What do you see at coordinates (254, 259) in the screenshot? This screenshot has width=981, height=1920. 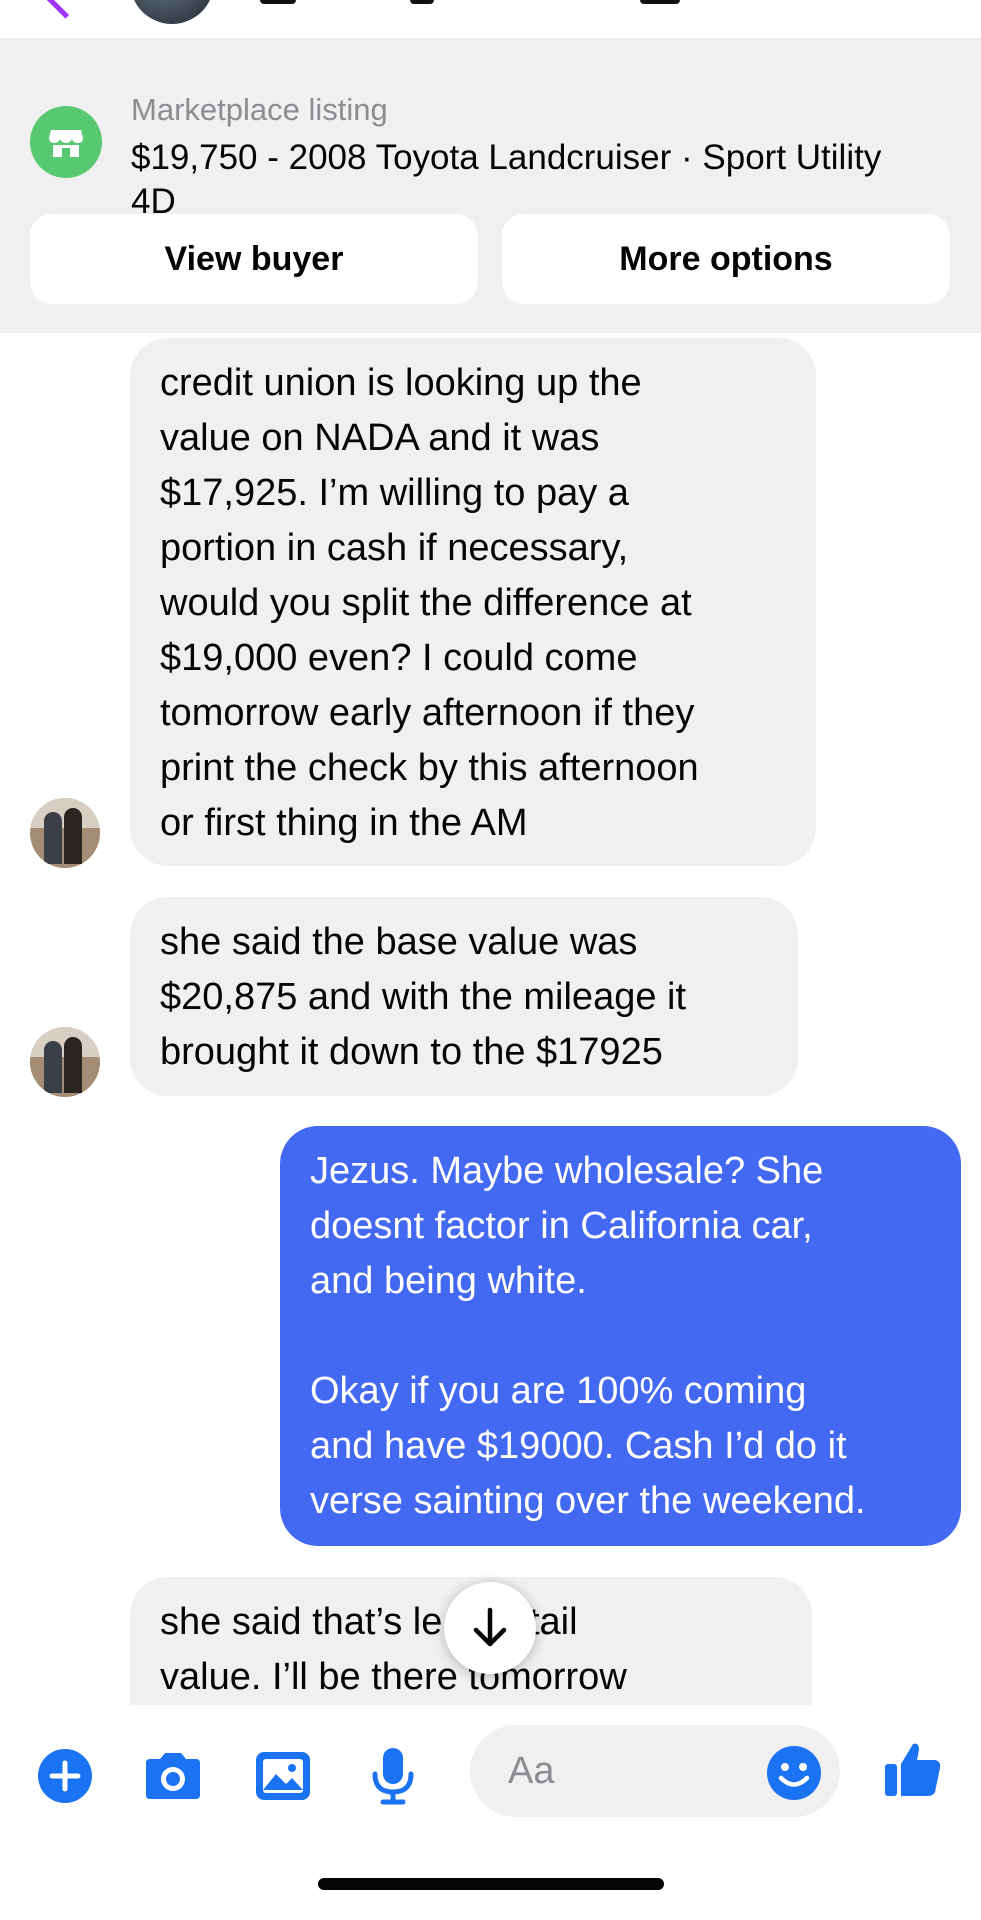 I see `view-buyer-button: View buyer` at bounding box center [254, 259].